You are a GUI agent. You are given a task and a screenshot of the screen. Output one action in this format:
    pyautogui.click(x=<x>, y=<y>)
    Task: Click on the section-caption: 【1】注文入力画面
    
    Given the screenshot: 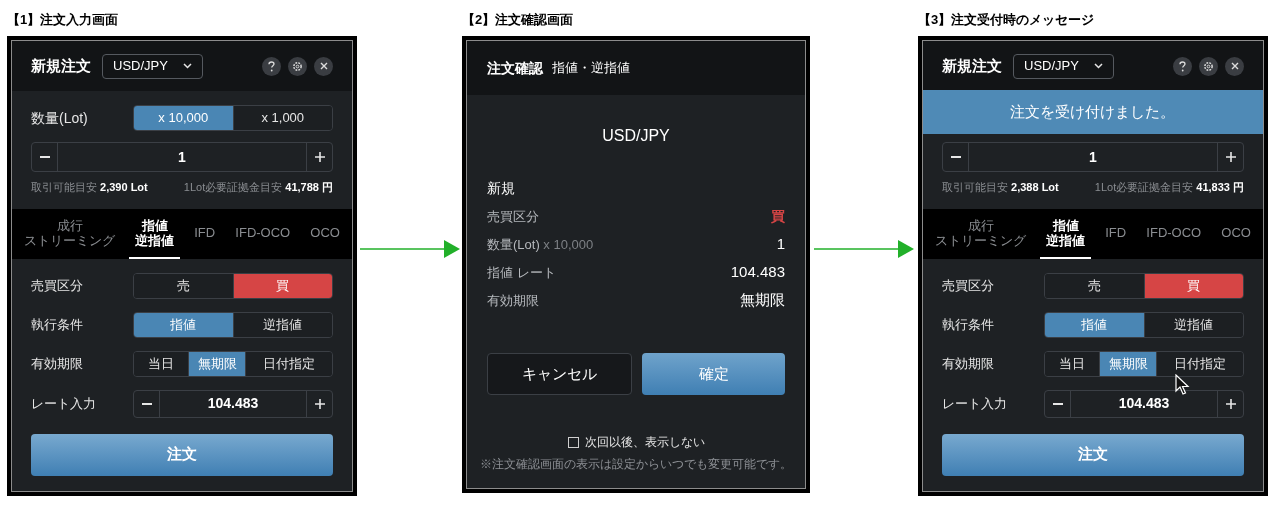 What is the action you would take?
    pyautogui.click(x=63, y=20)
    